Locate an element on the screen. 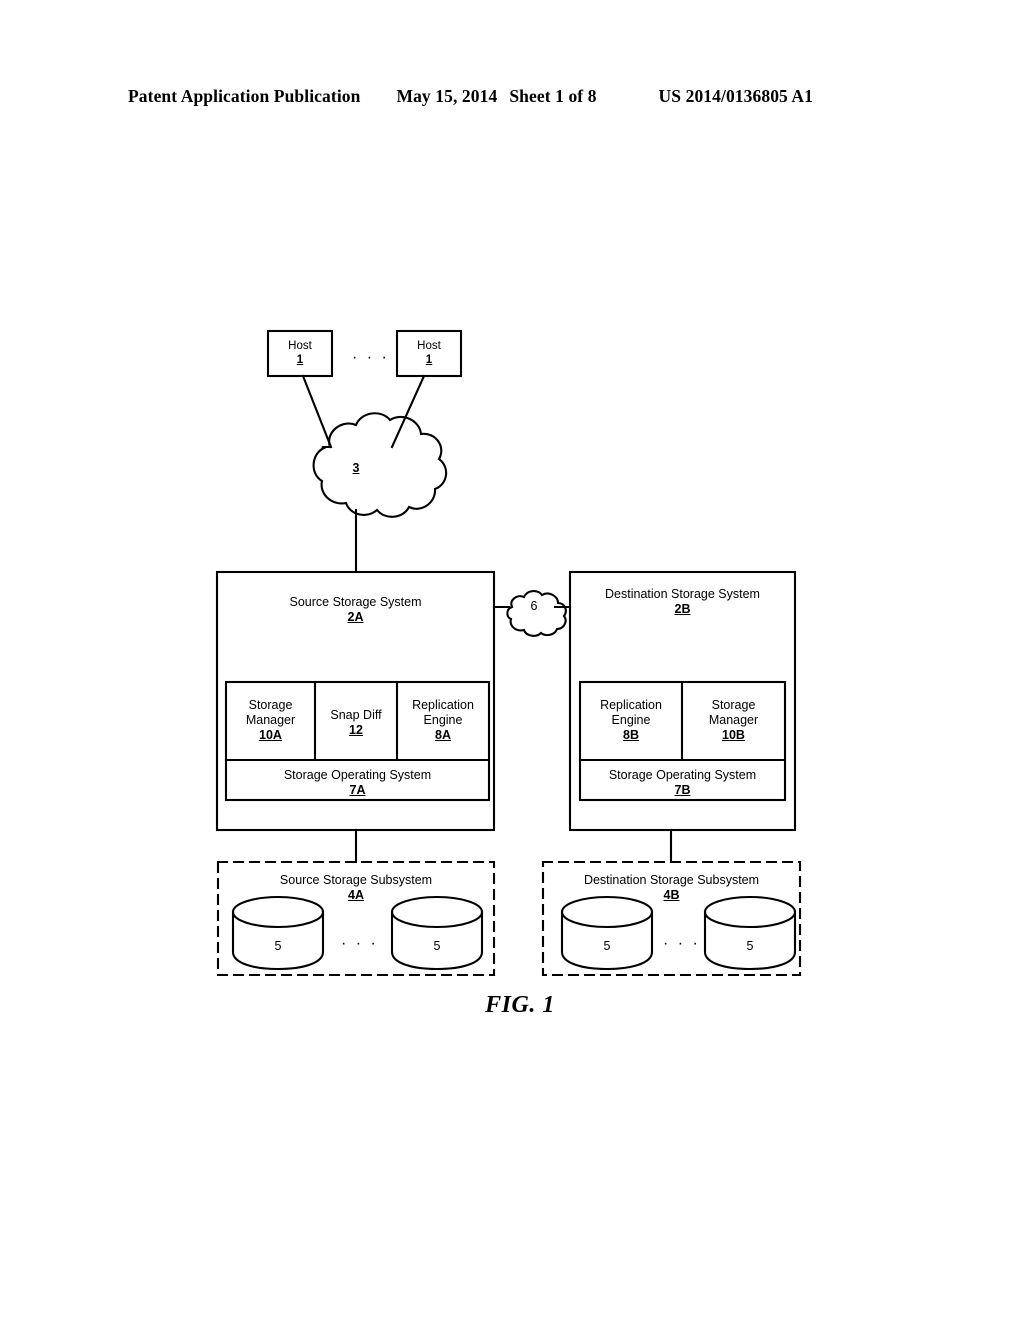 This screenshot has height=1320, width=1024. disk-label-source-1: 5 is located at coordinates (278, 946).